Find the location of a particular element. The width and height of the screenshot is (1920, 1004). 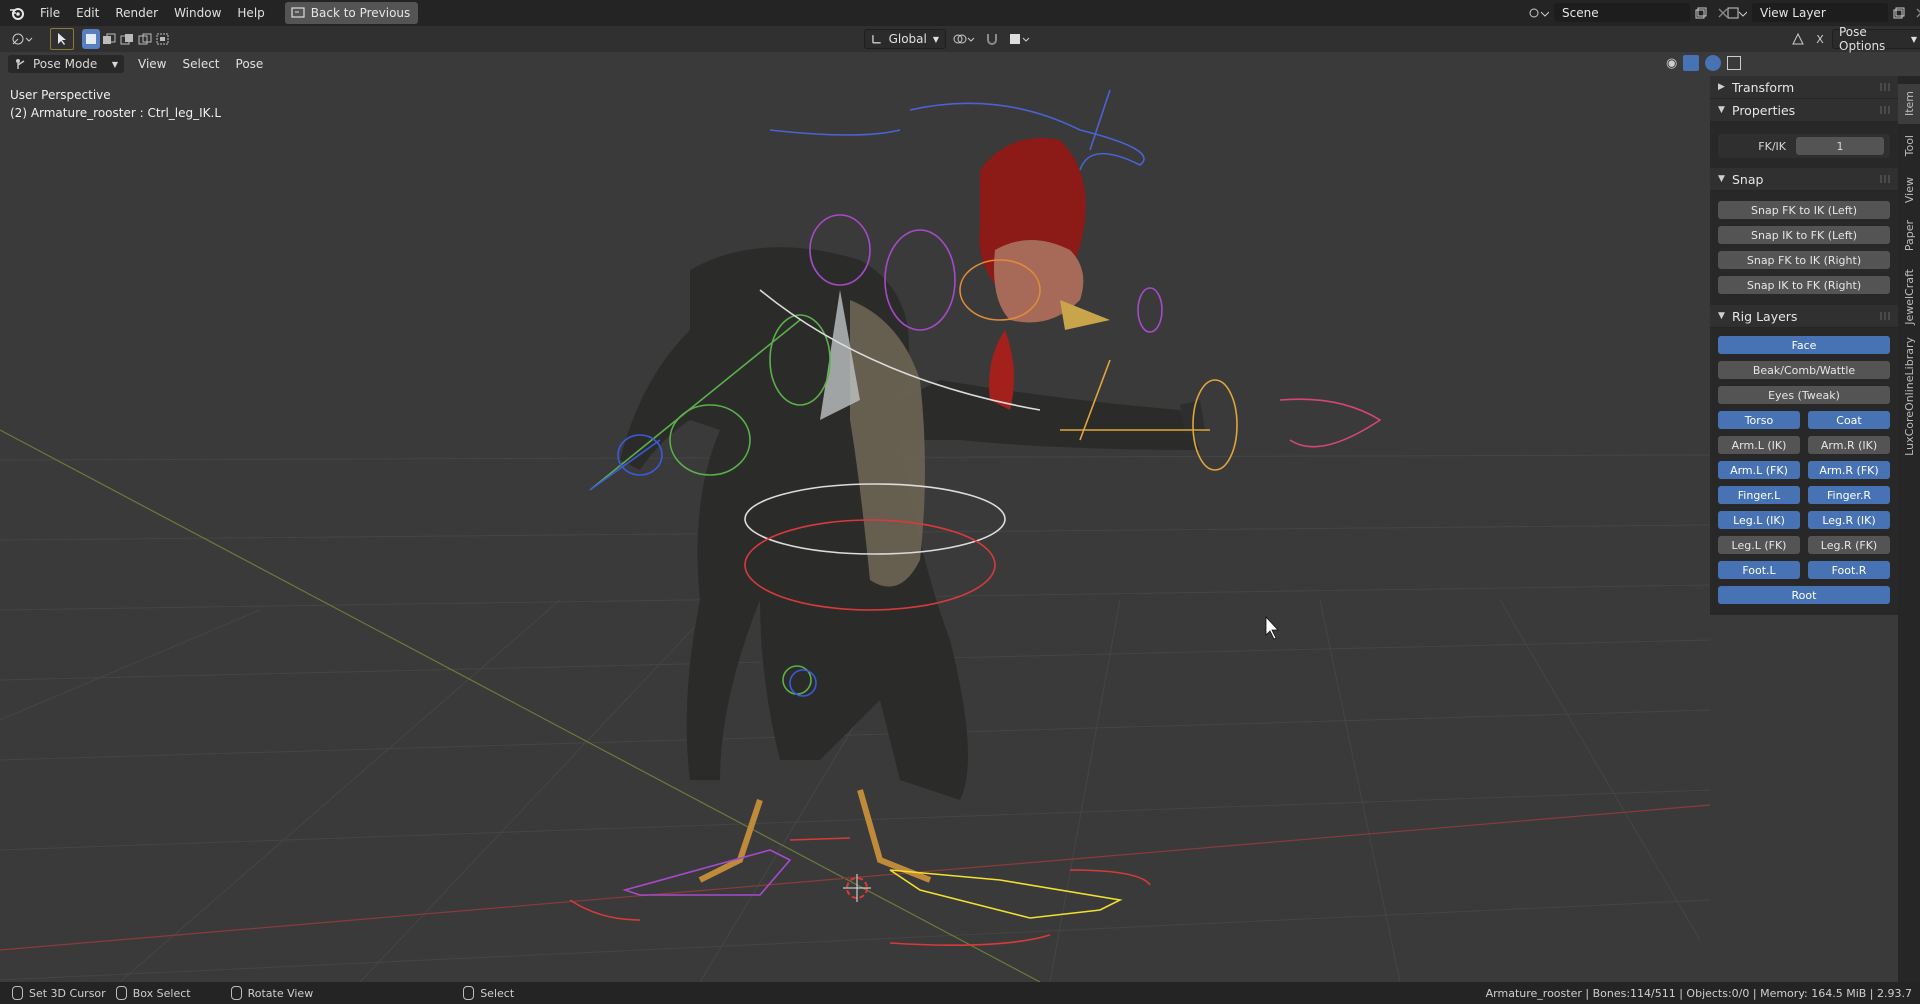

rig-layer-arm-r-fk-button: Arm.R (FK) is located at coordinates (1849, 470).